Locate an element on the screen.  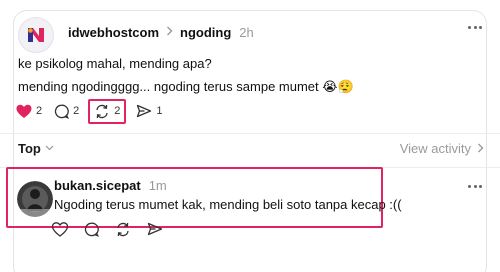
repost-button: 2 is located at coordinates (107, 111).